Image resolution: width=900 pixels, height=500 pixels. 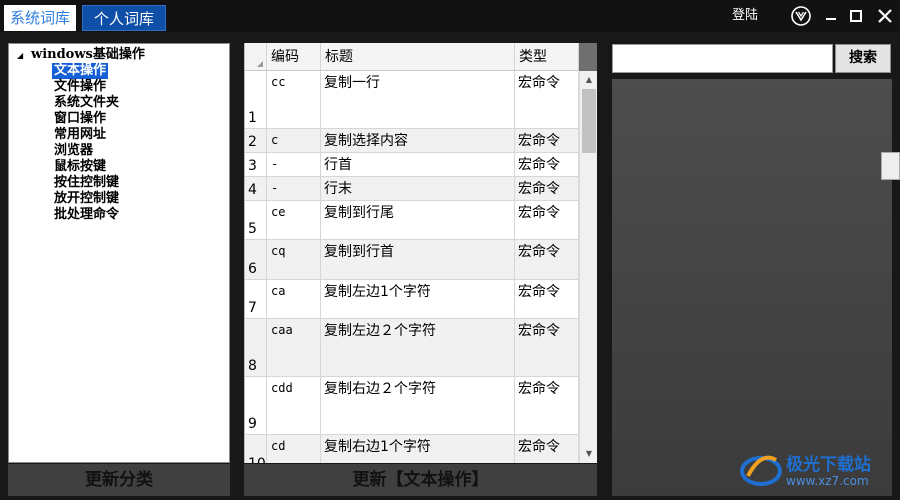 I want to click on select-all-corner, so click(x=256, y=57).